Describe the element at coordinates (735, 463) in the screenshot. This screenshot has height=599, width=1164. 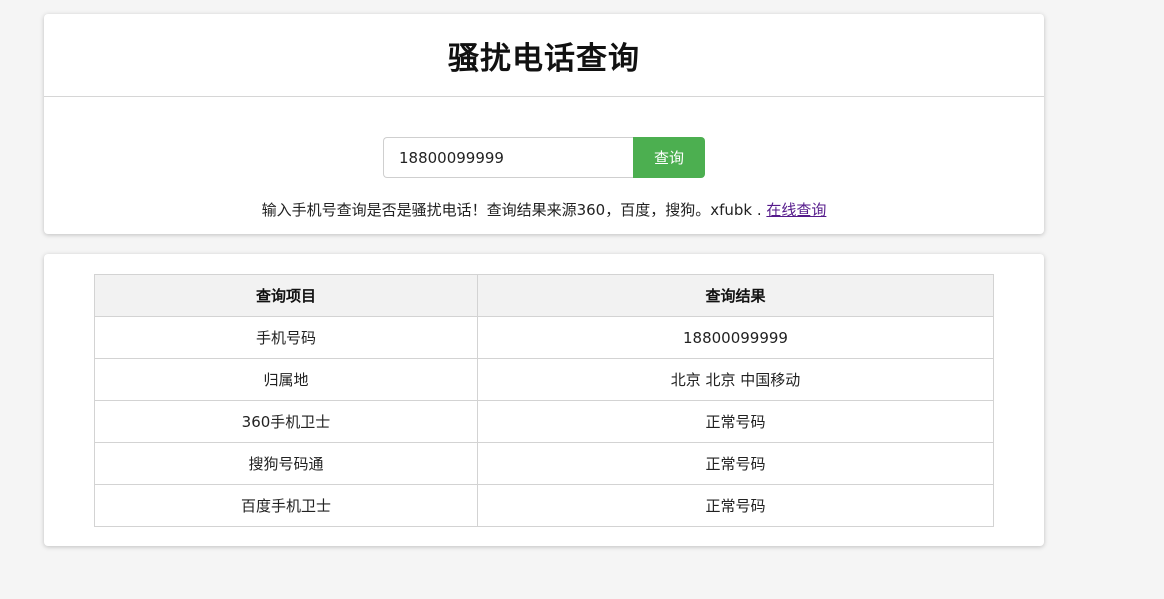
I see `row-result-sogou: 正常号码` at that location.